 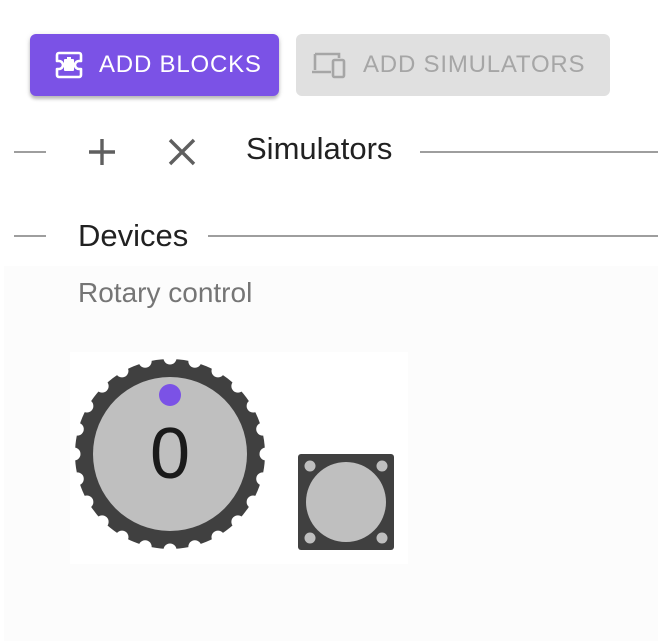 I want to click on simulators-title: Simulators, so click(x=319, y=148).